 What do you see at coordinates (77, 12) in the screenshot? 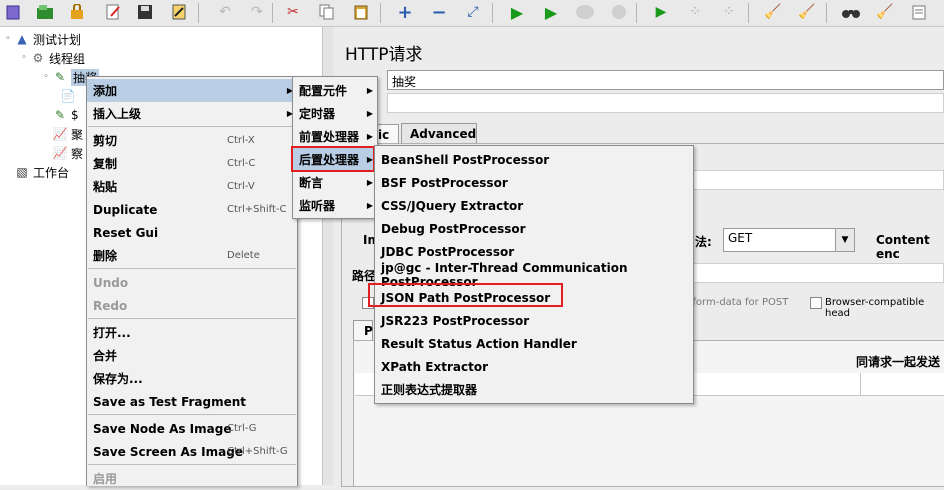
I see `lock-icon` at bounding box center [77, 12].